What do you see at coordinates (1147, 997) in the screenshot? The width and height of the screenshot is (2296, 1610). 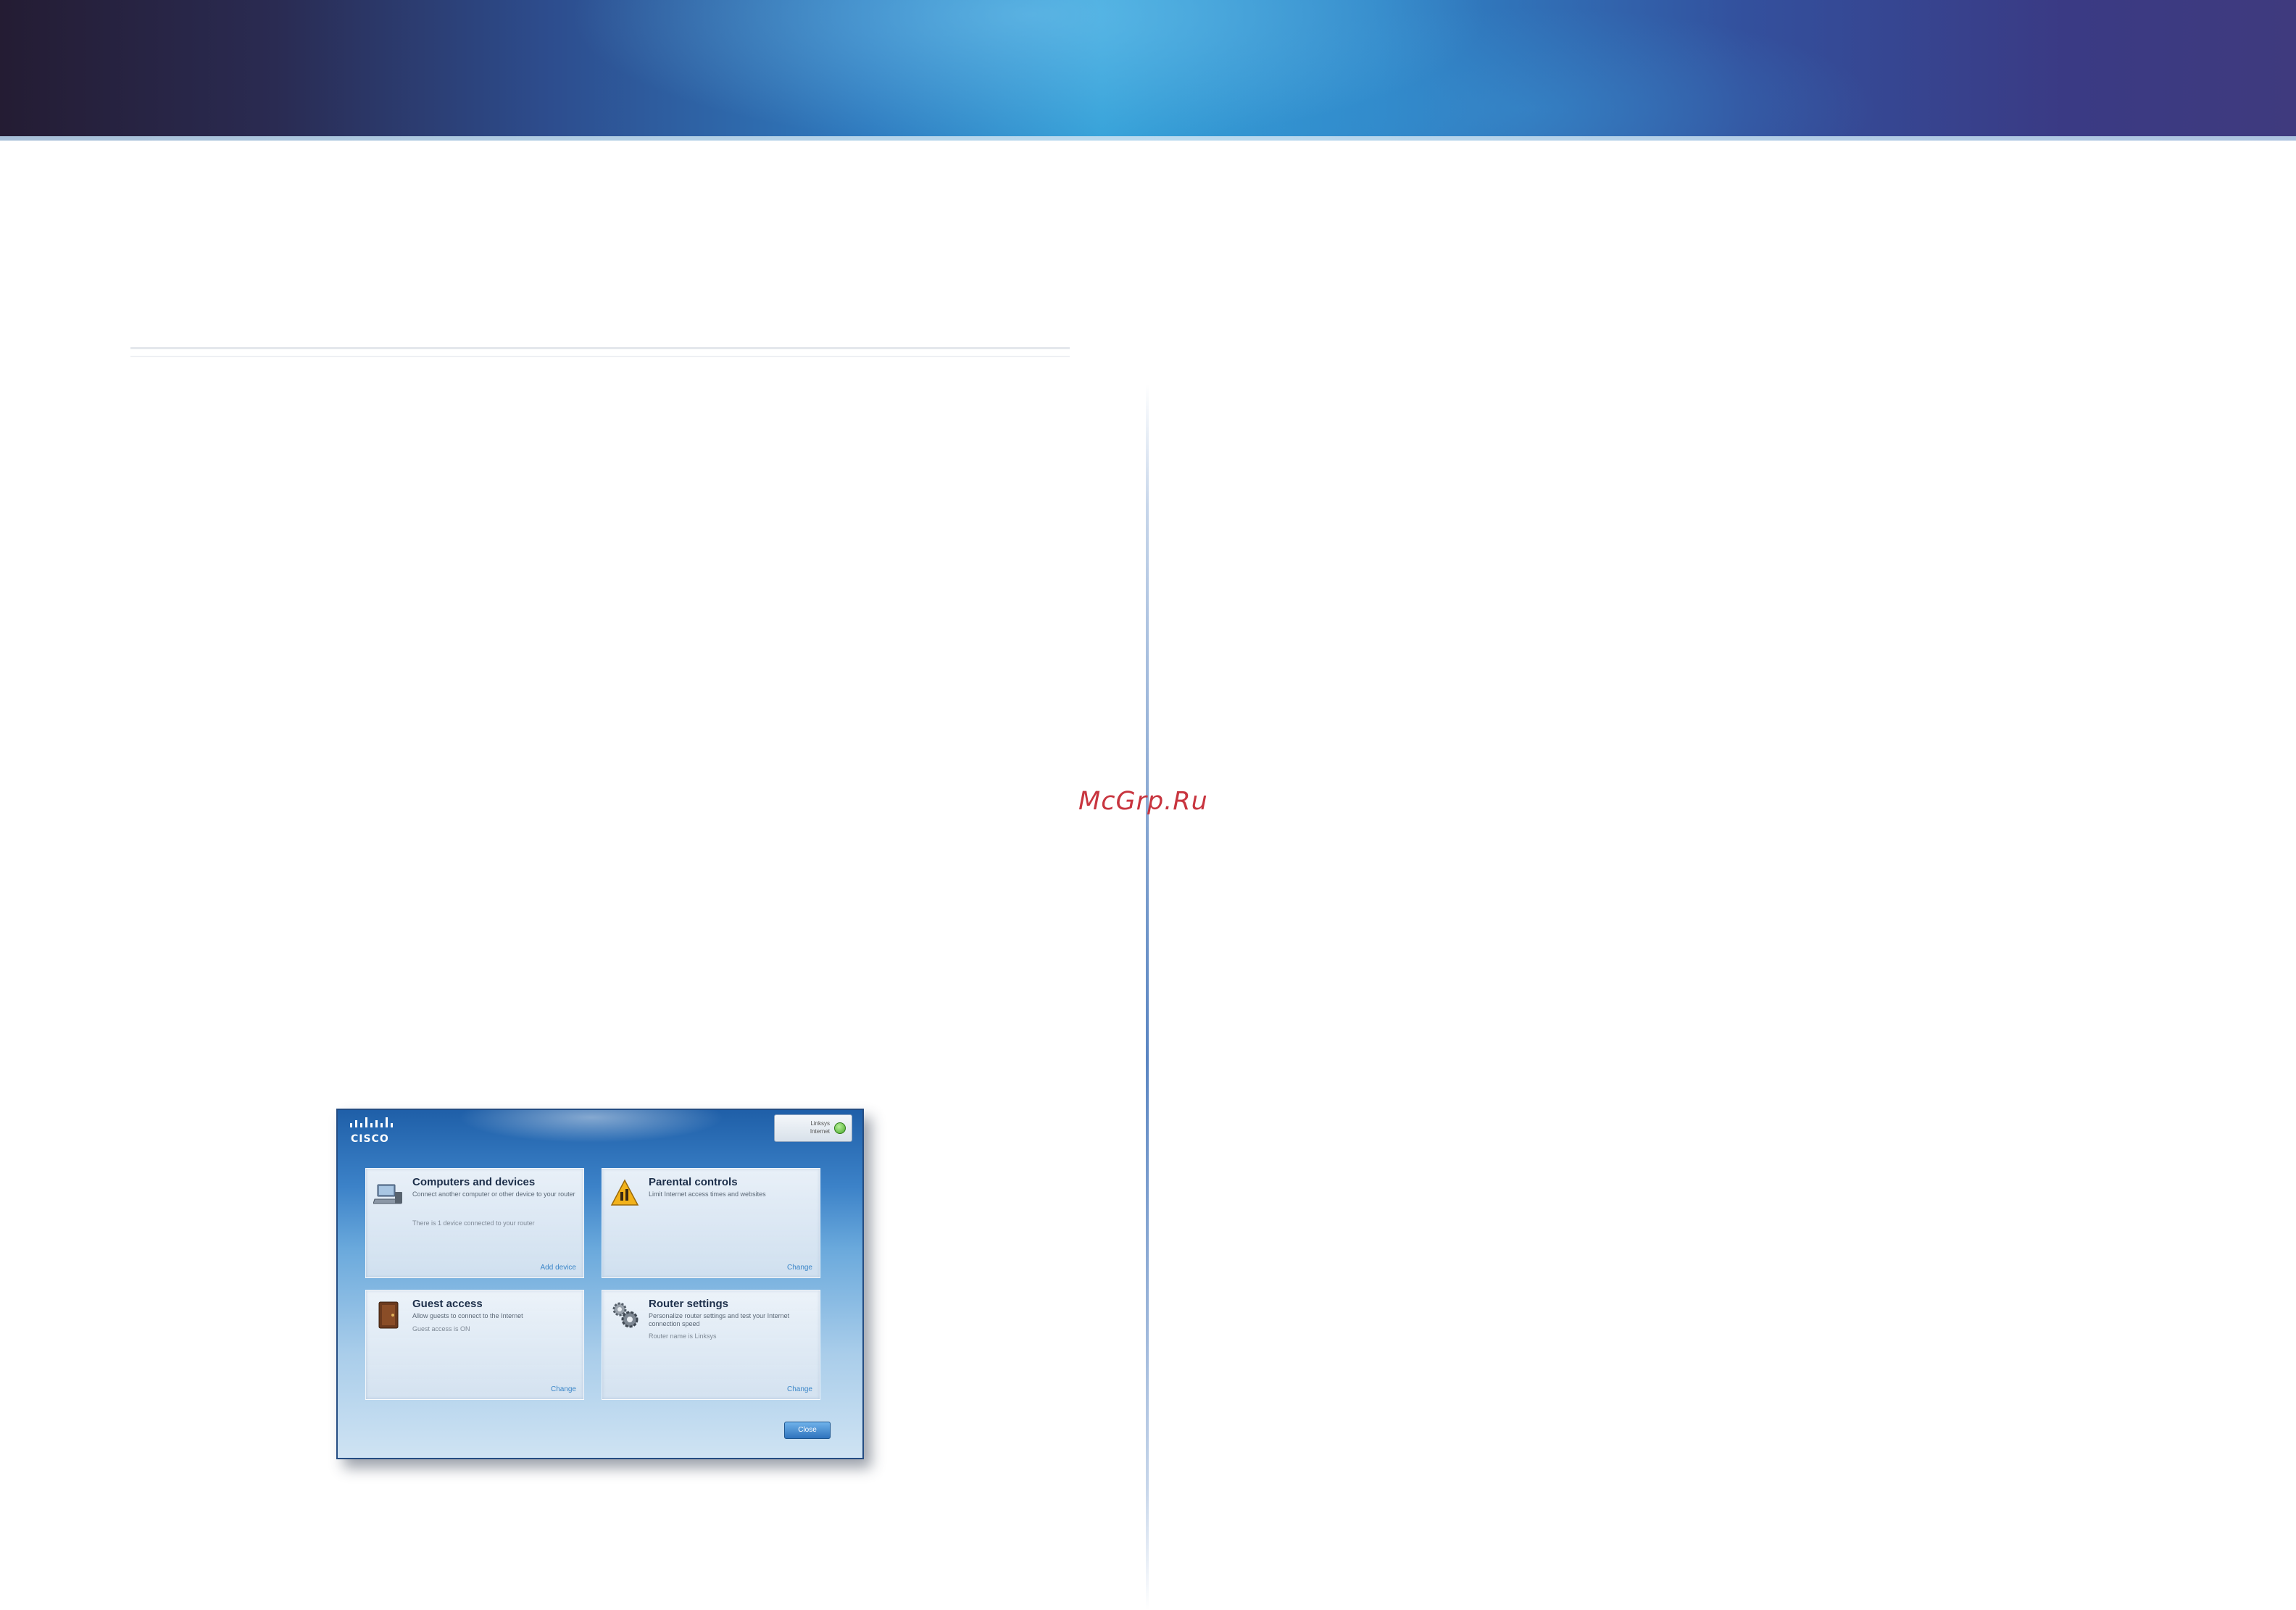 I see `column-divider` at bounding box center [1147, 997].